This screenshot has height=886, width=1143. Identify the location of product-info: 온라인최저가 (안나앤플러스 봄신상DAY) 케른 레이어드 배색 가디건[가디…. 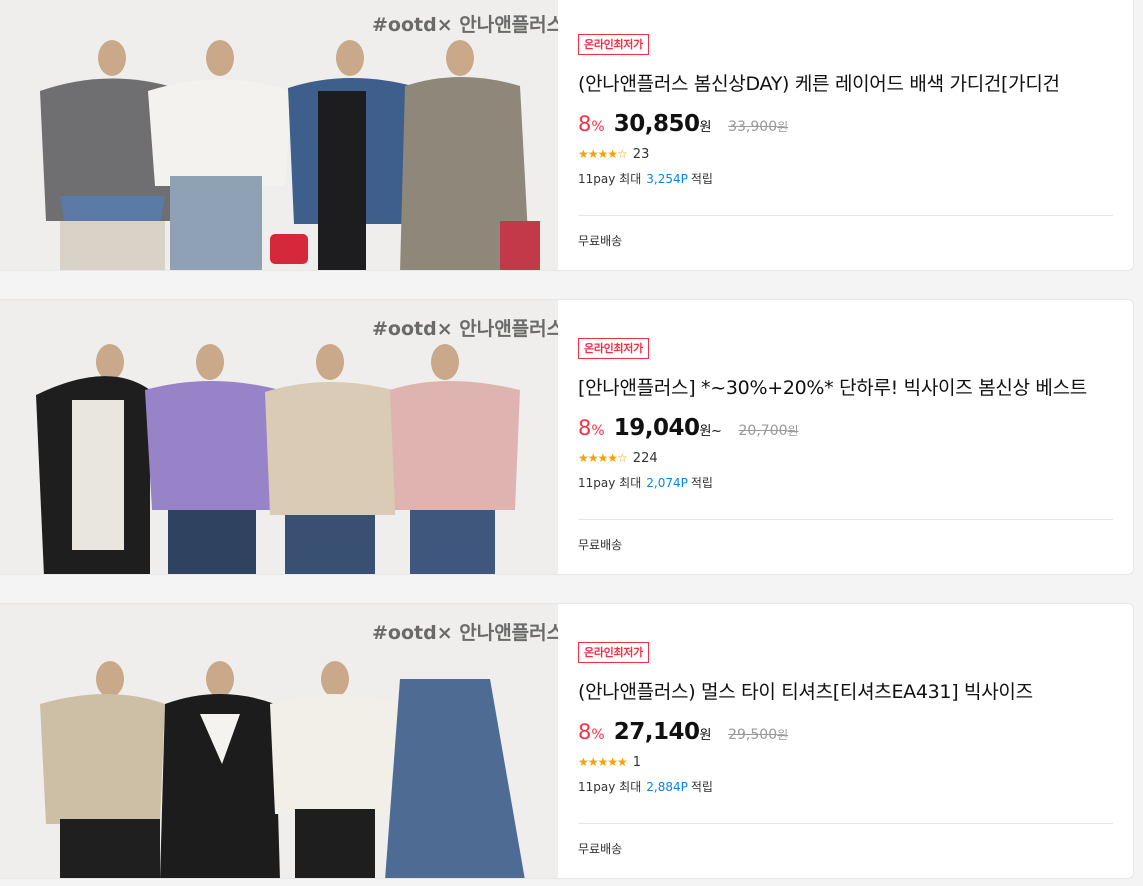
(845, 135).